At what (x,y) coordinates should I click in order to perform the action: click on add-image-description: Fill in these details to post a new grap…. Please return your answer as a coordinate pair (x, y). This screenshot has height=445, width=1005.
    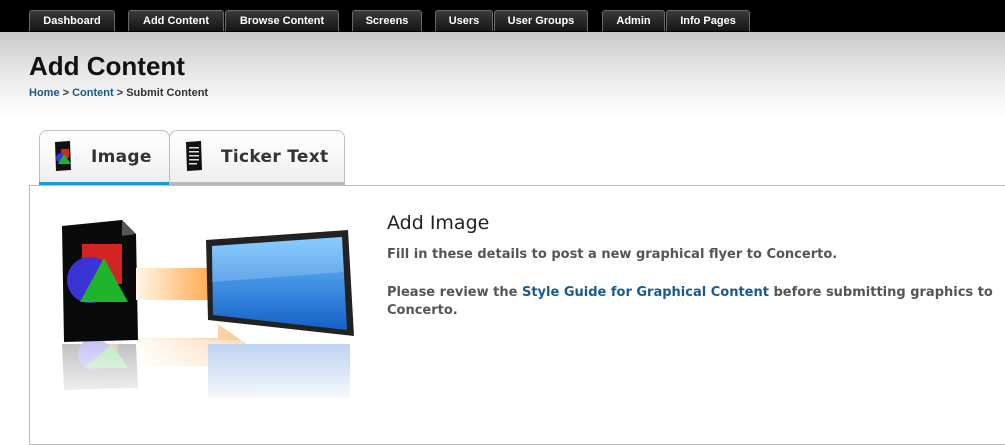
    Looking at the image, I should click on (612, 254).